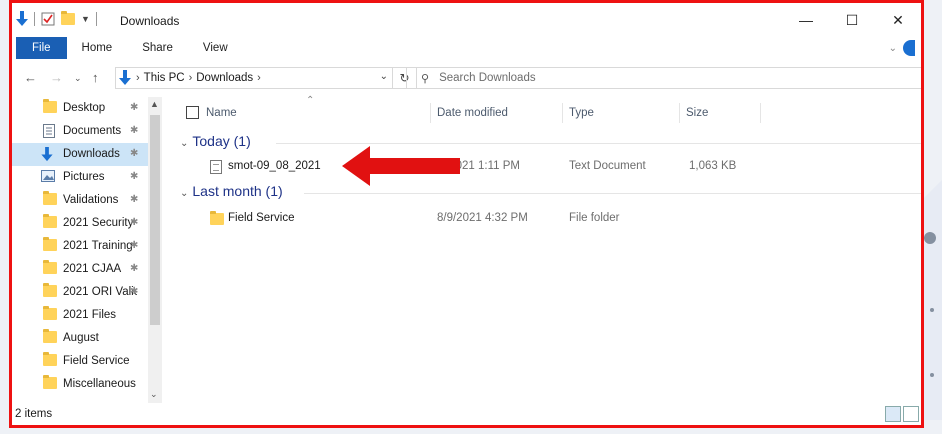 This screenshot has width=942, height=434. I want to click on group-last-month: ⌄ Last month (1), so click(550, 191).